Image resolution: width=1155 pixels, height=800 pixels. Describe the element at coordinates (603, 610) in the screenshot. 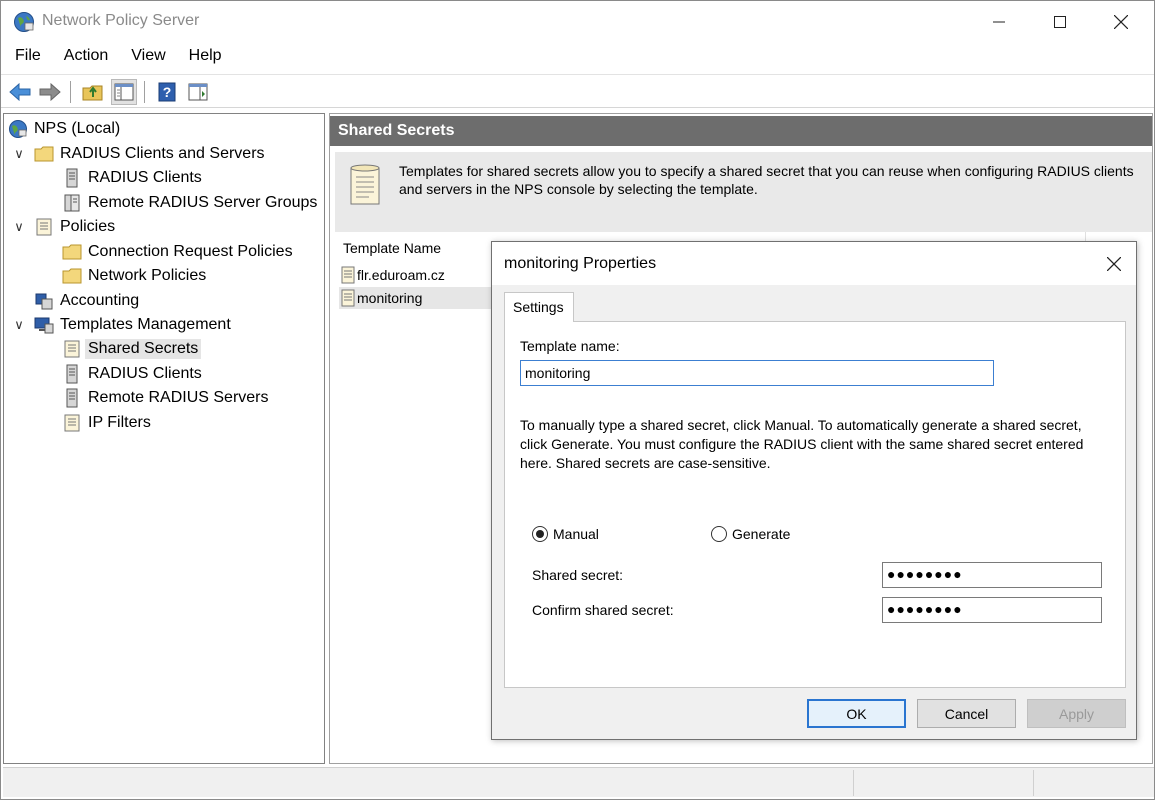

I see `confirm-secret-label: Confirm shared secret:` at that location.